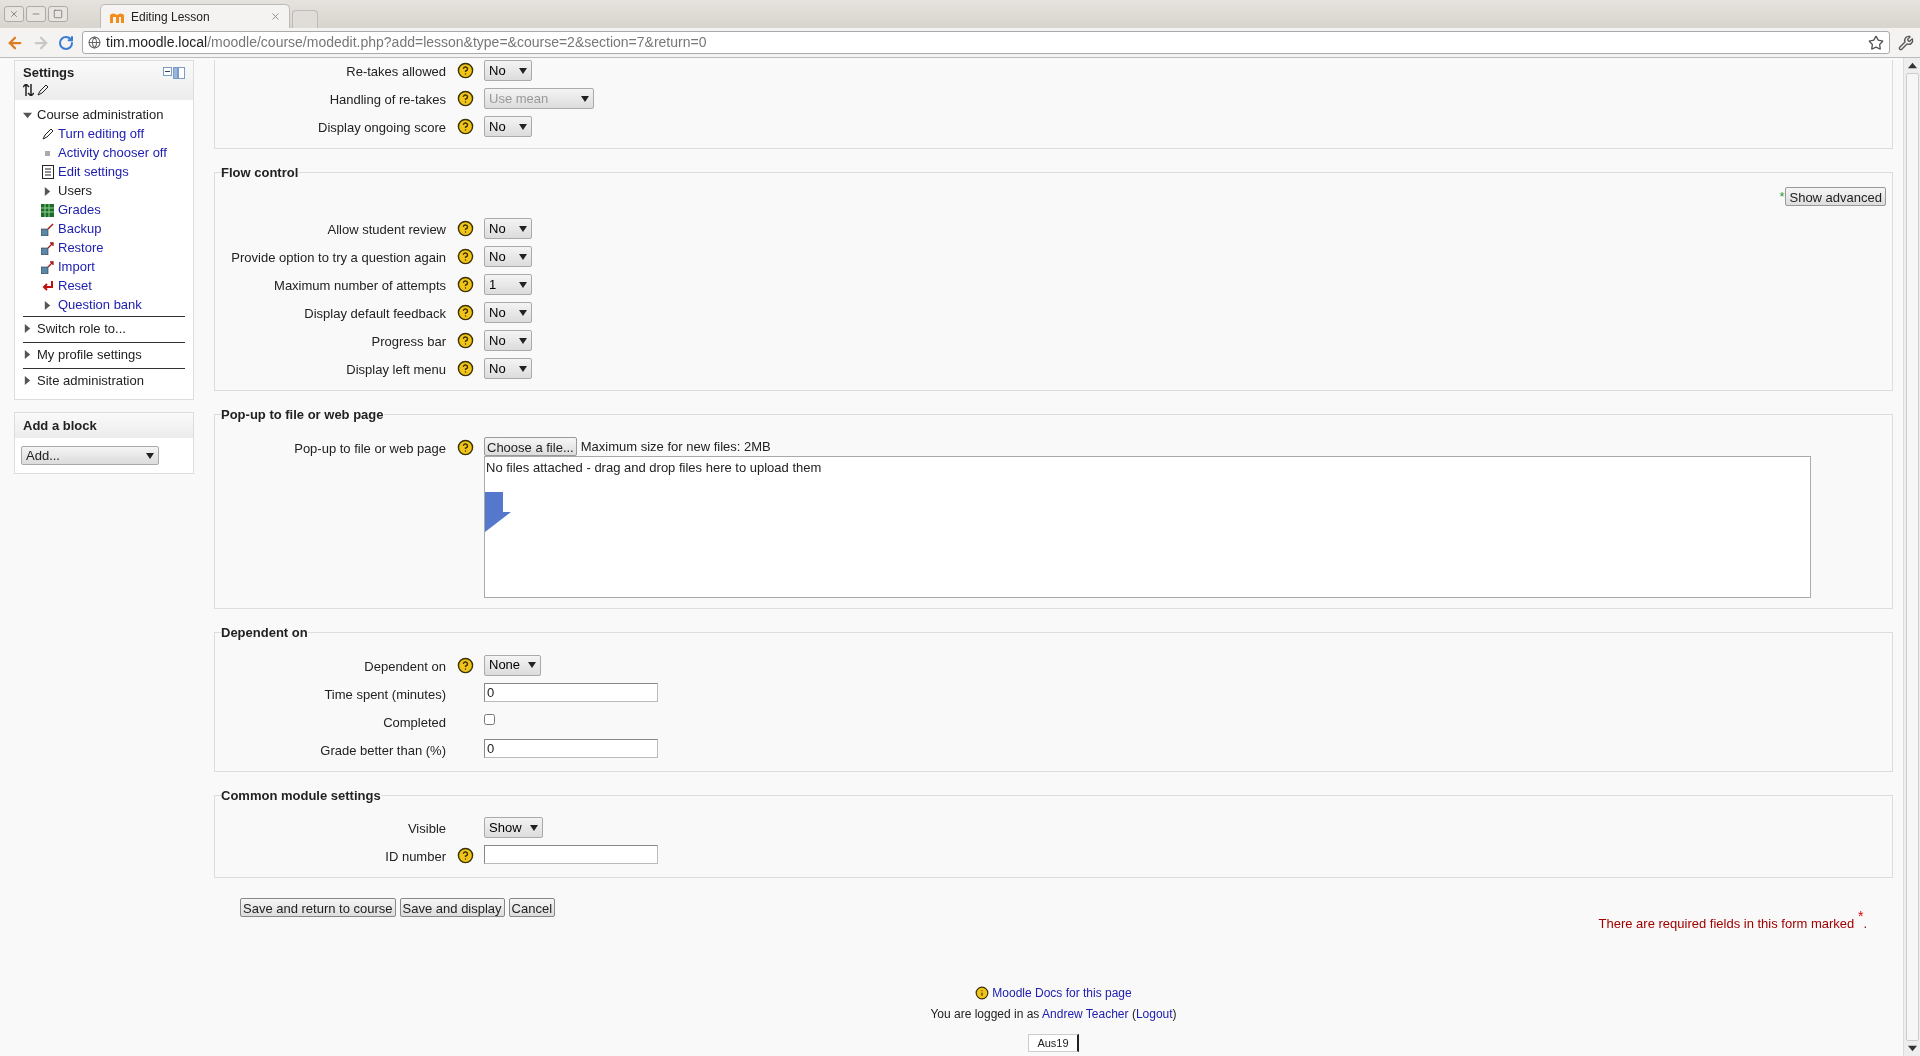 Image resolution: width=1920 pixels, height=1056 pixels. What do you see at coordinates (1154, 1013) in the screenshot?
I see `user-link: Logout` at bounding box center [1154, 1013].